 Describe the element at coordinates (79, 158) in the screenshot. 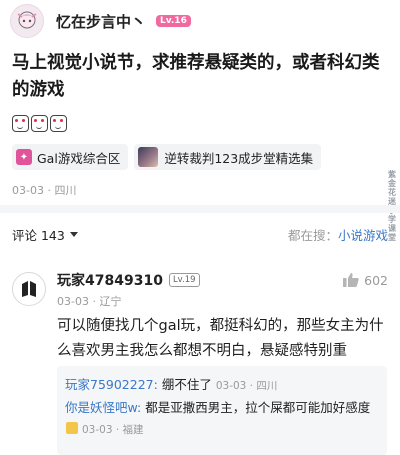

I see `tag-label: Gal游戏综合区` at that location.